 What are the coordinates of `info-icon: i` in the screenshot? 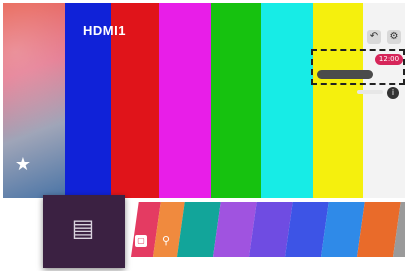 It's located at (393, 93).